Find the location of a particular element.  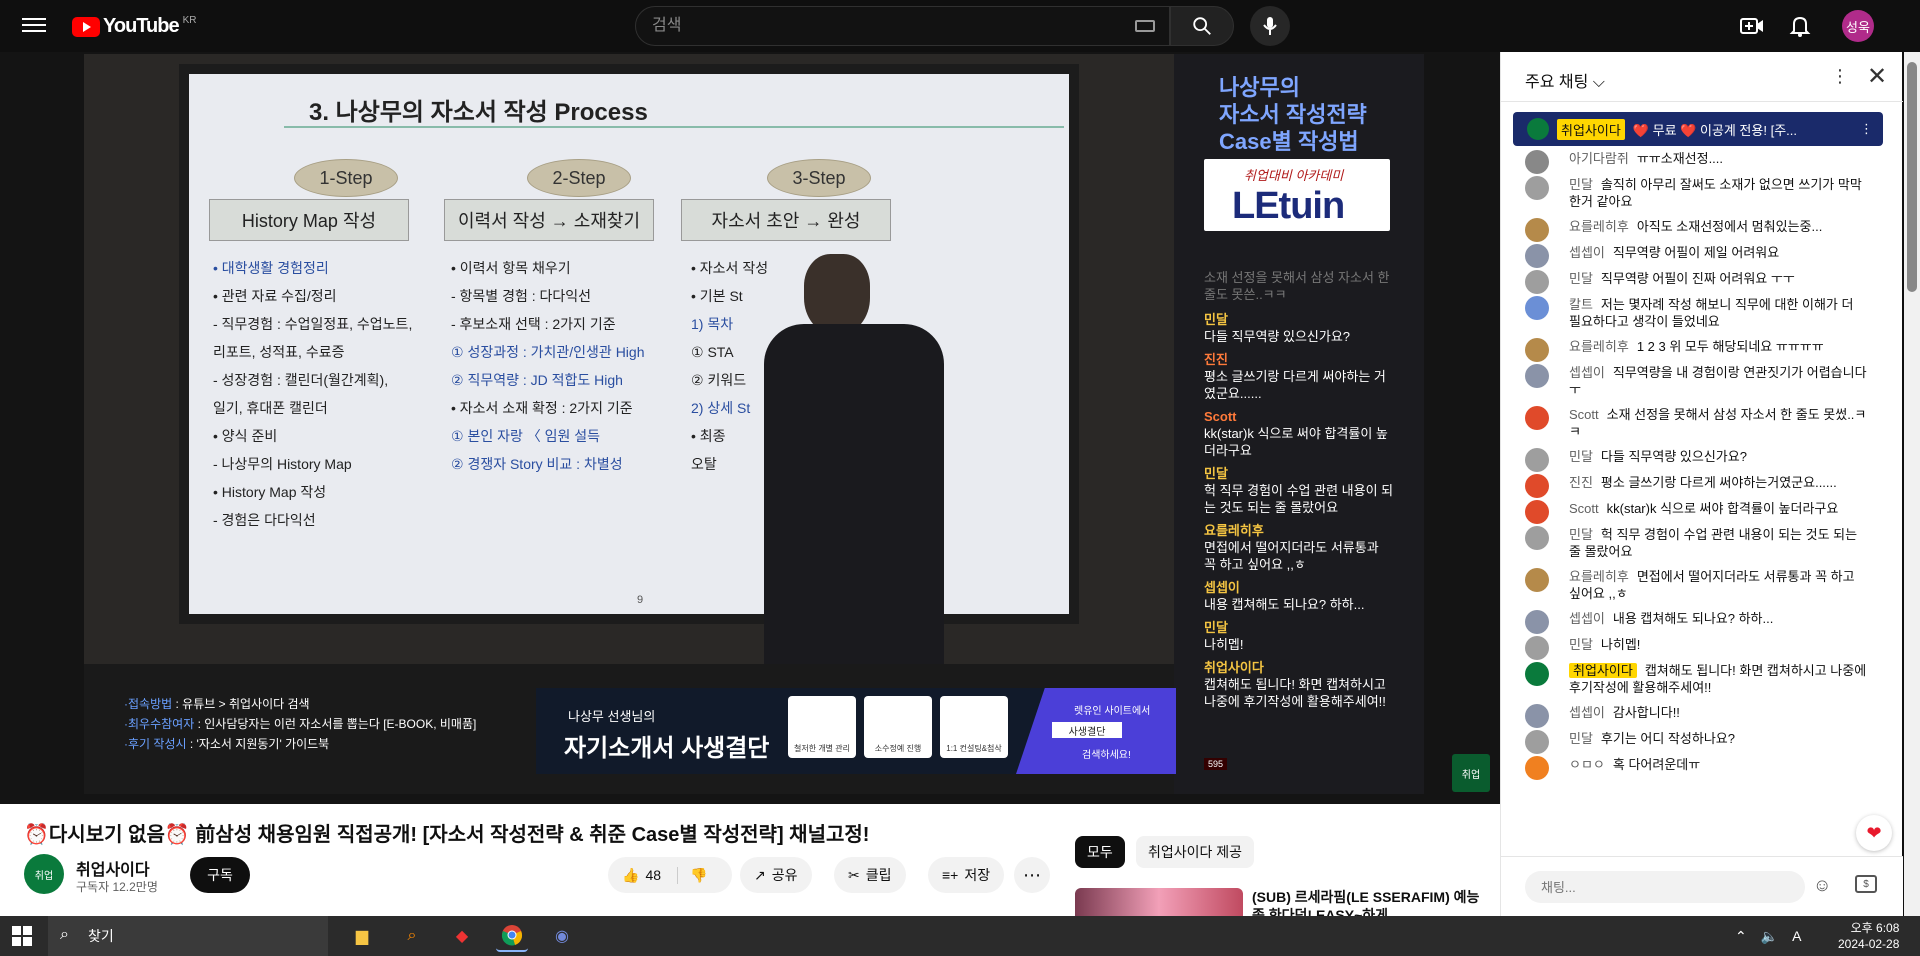

search-button is located at coordinates (1202, 26).